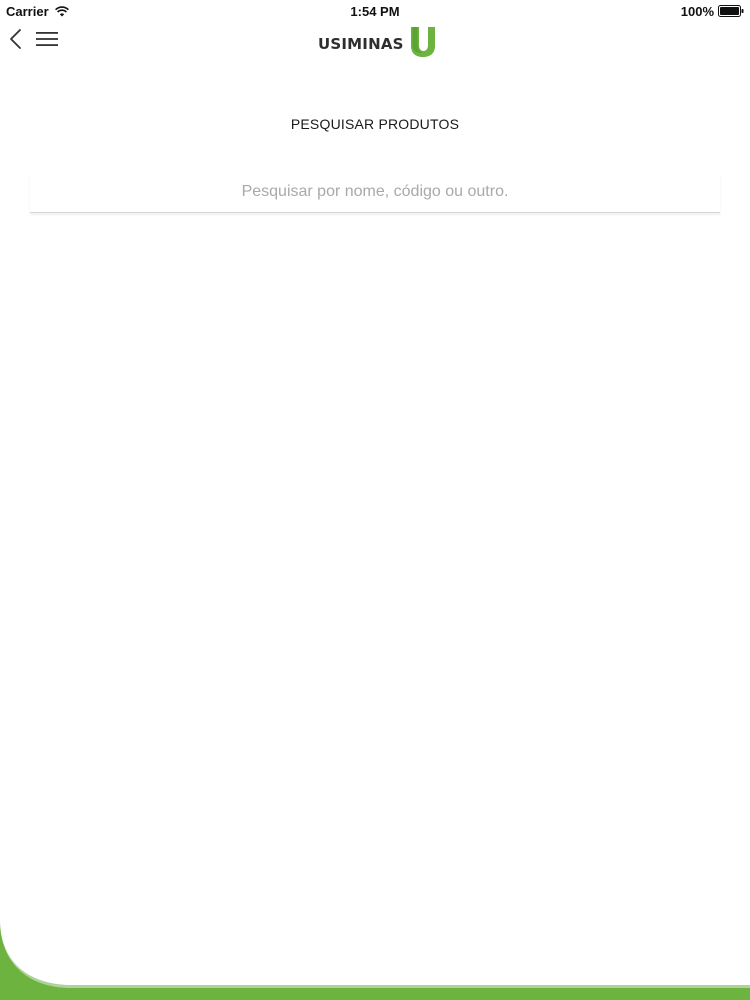 The image size is (750, 1000). Describe the element at coordinates (361, 44) in the screenshot. I see `logo-text: USIMINAS` at that location.